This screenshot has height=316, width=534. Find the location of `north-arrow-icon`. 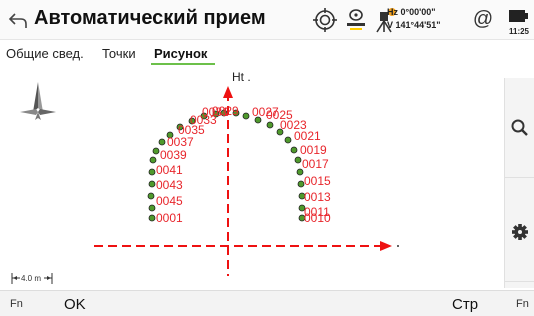

north-arrow-icon is located at coordinates (38, 101).